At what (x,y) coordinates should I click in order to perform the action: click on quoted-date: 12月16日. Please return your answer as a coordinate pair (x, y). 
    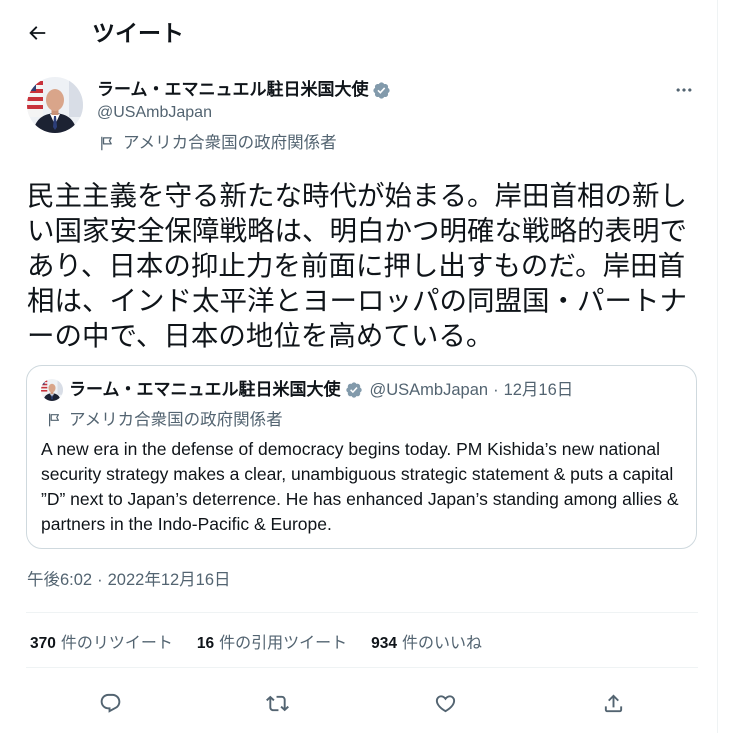
    Looking at the image, I should click on (538, 390).